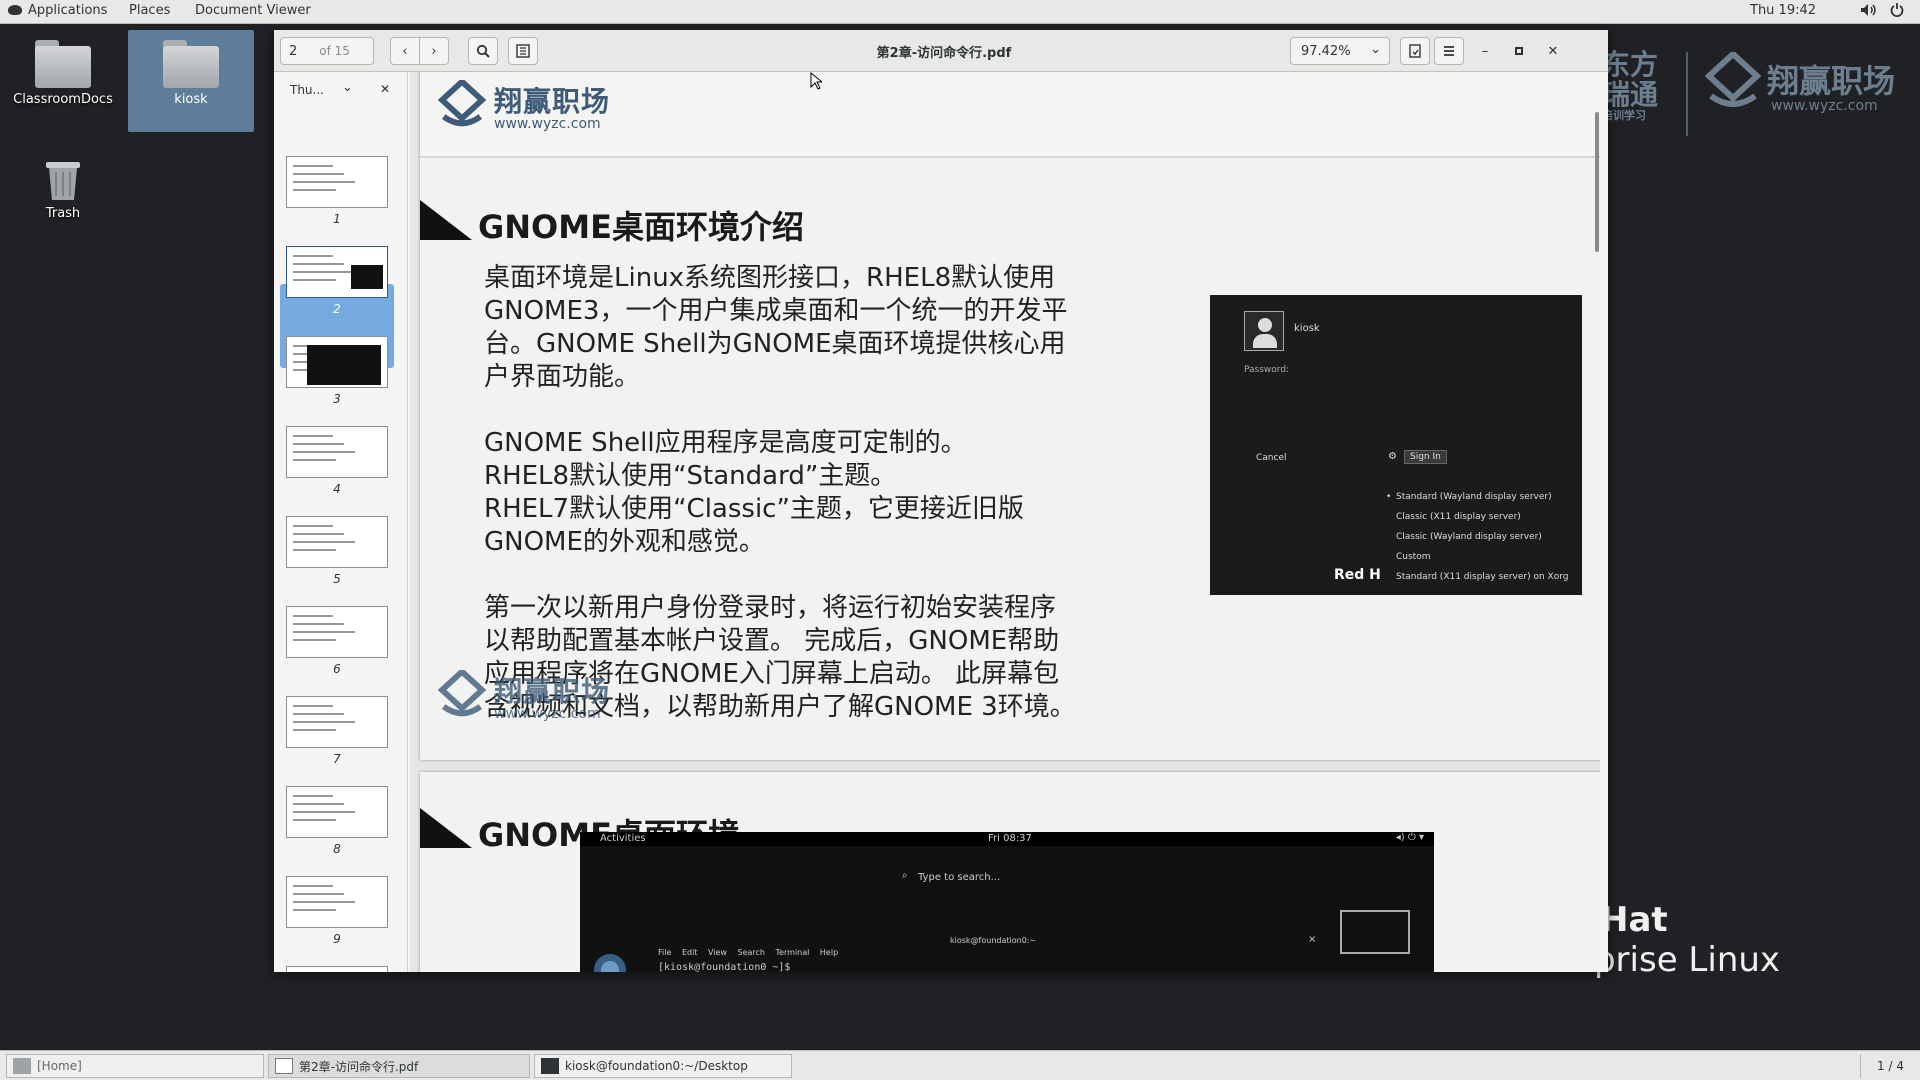  What do you see at coordinates (816, 81) in the screenshot?
I see `mouse-pointer-icon` at bounding box center [816, 81].